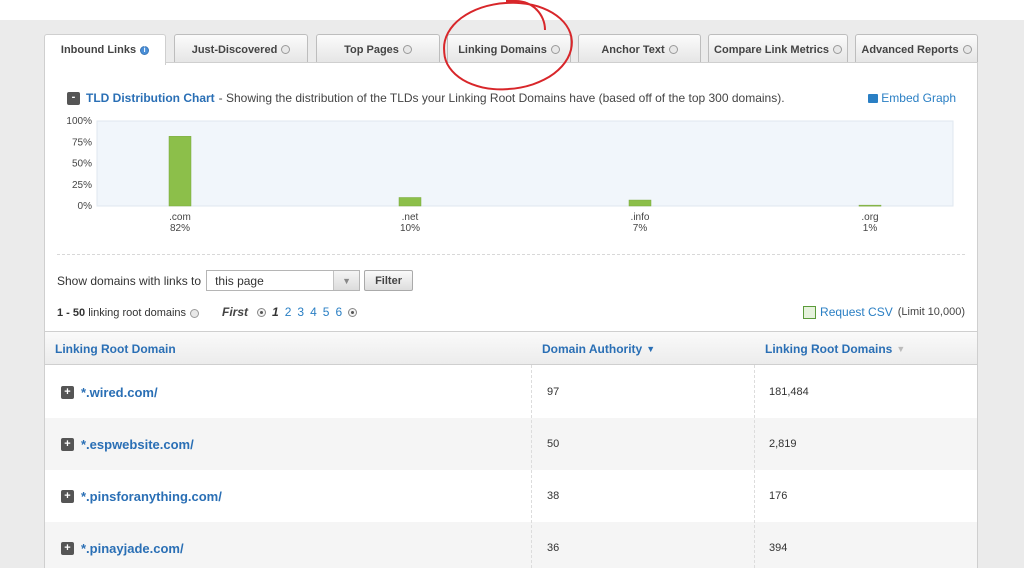  Describe the element at coordinates (283, 280) in the screenshot. I see `link-target-select: this page ▼` at that location.